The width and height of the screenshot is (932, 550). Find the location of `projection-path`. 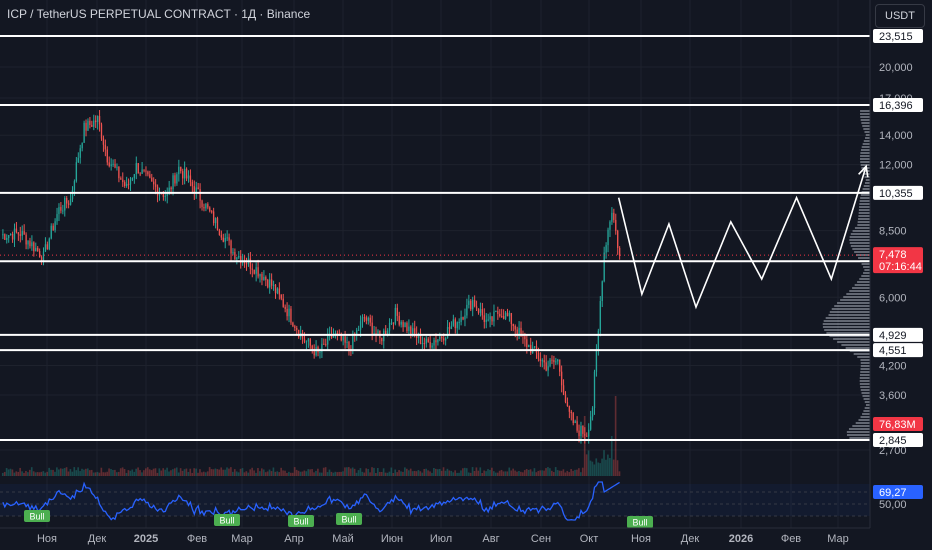

projection-path is located at coordinates (743, 237).